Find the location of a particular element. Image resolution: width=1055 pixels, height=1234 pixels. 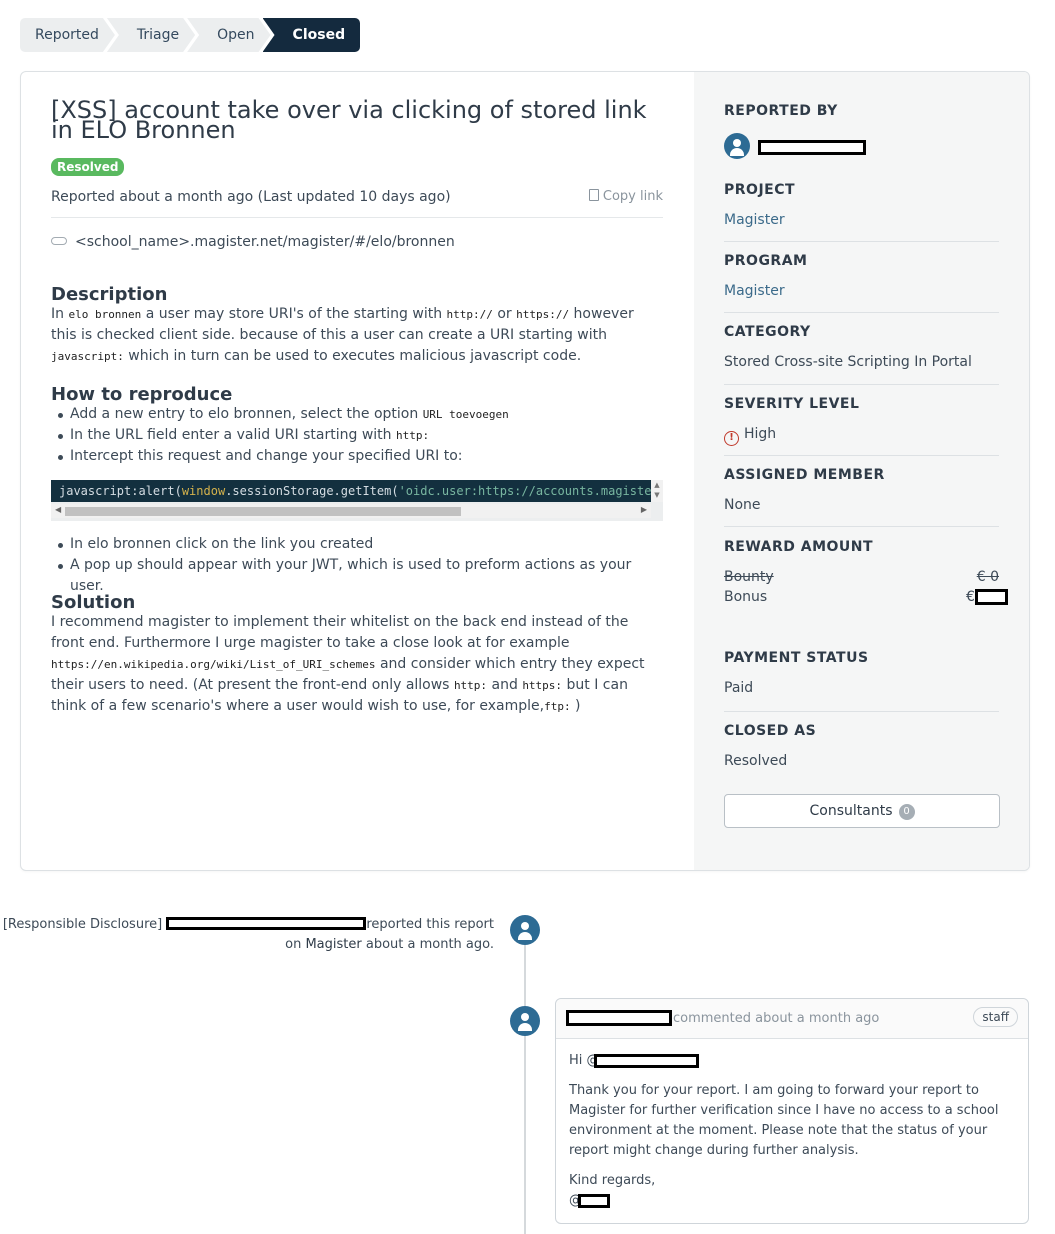

closed-label: CLOSED AS is located at coordinates (770, 731).